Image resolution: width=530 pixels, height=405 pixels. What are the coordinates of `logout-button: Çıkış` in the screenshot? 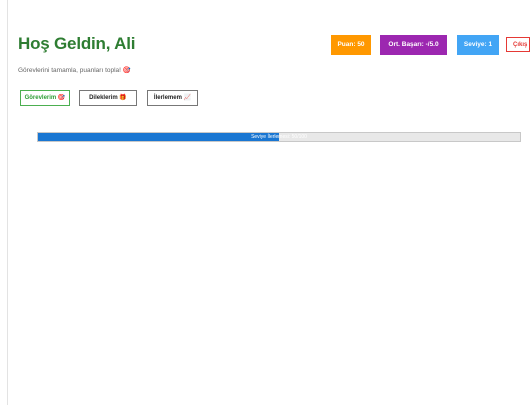 It's located at (518, 44).